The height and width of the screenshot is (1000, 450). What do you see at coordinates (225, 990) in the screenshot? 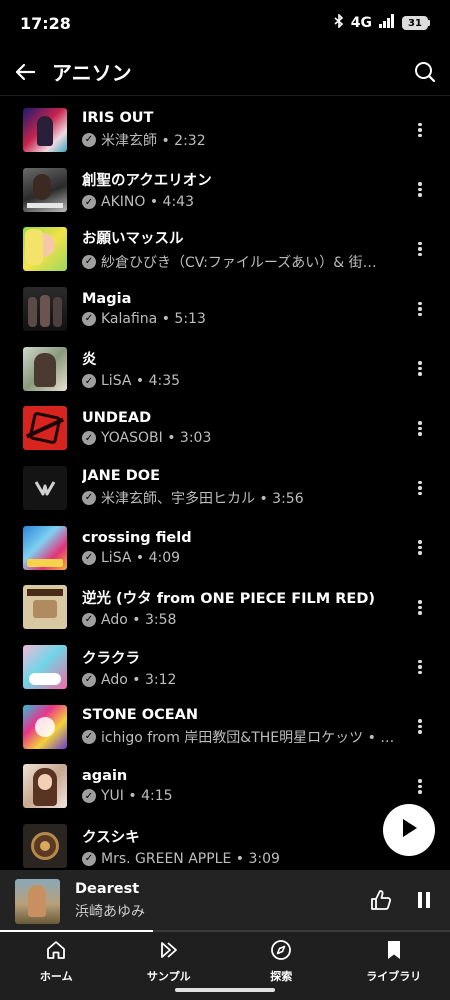
I see `home-indicator` at bounding box center [225, 990].